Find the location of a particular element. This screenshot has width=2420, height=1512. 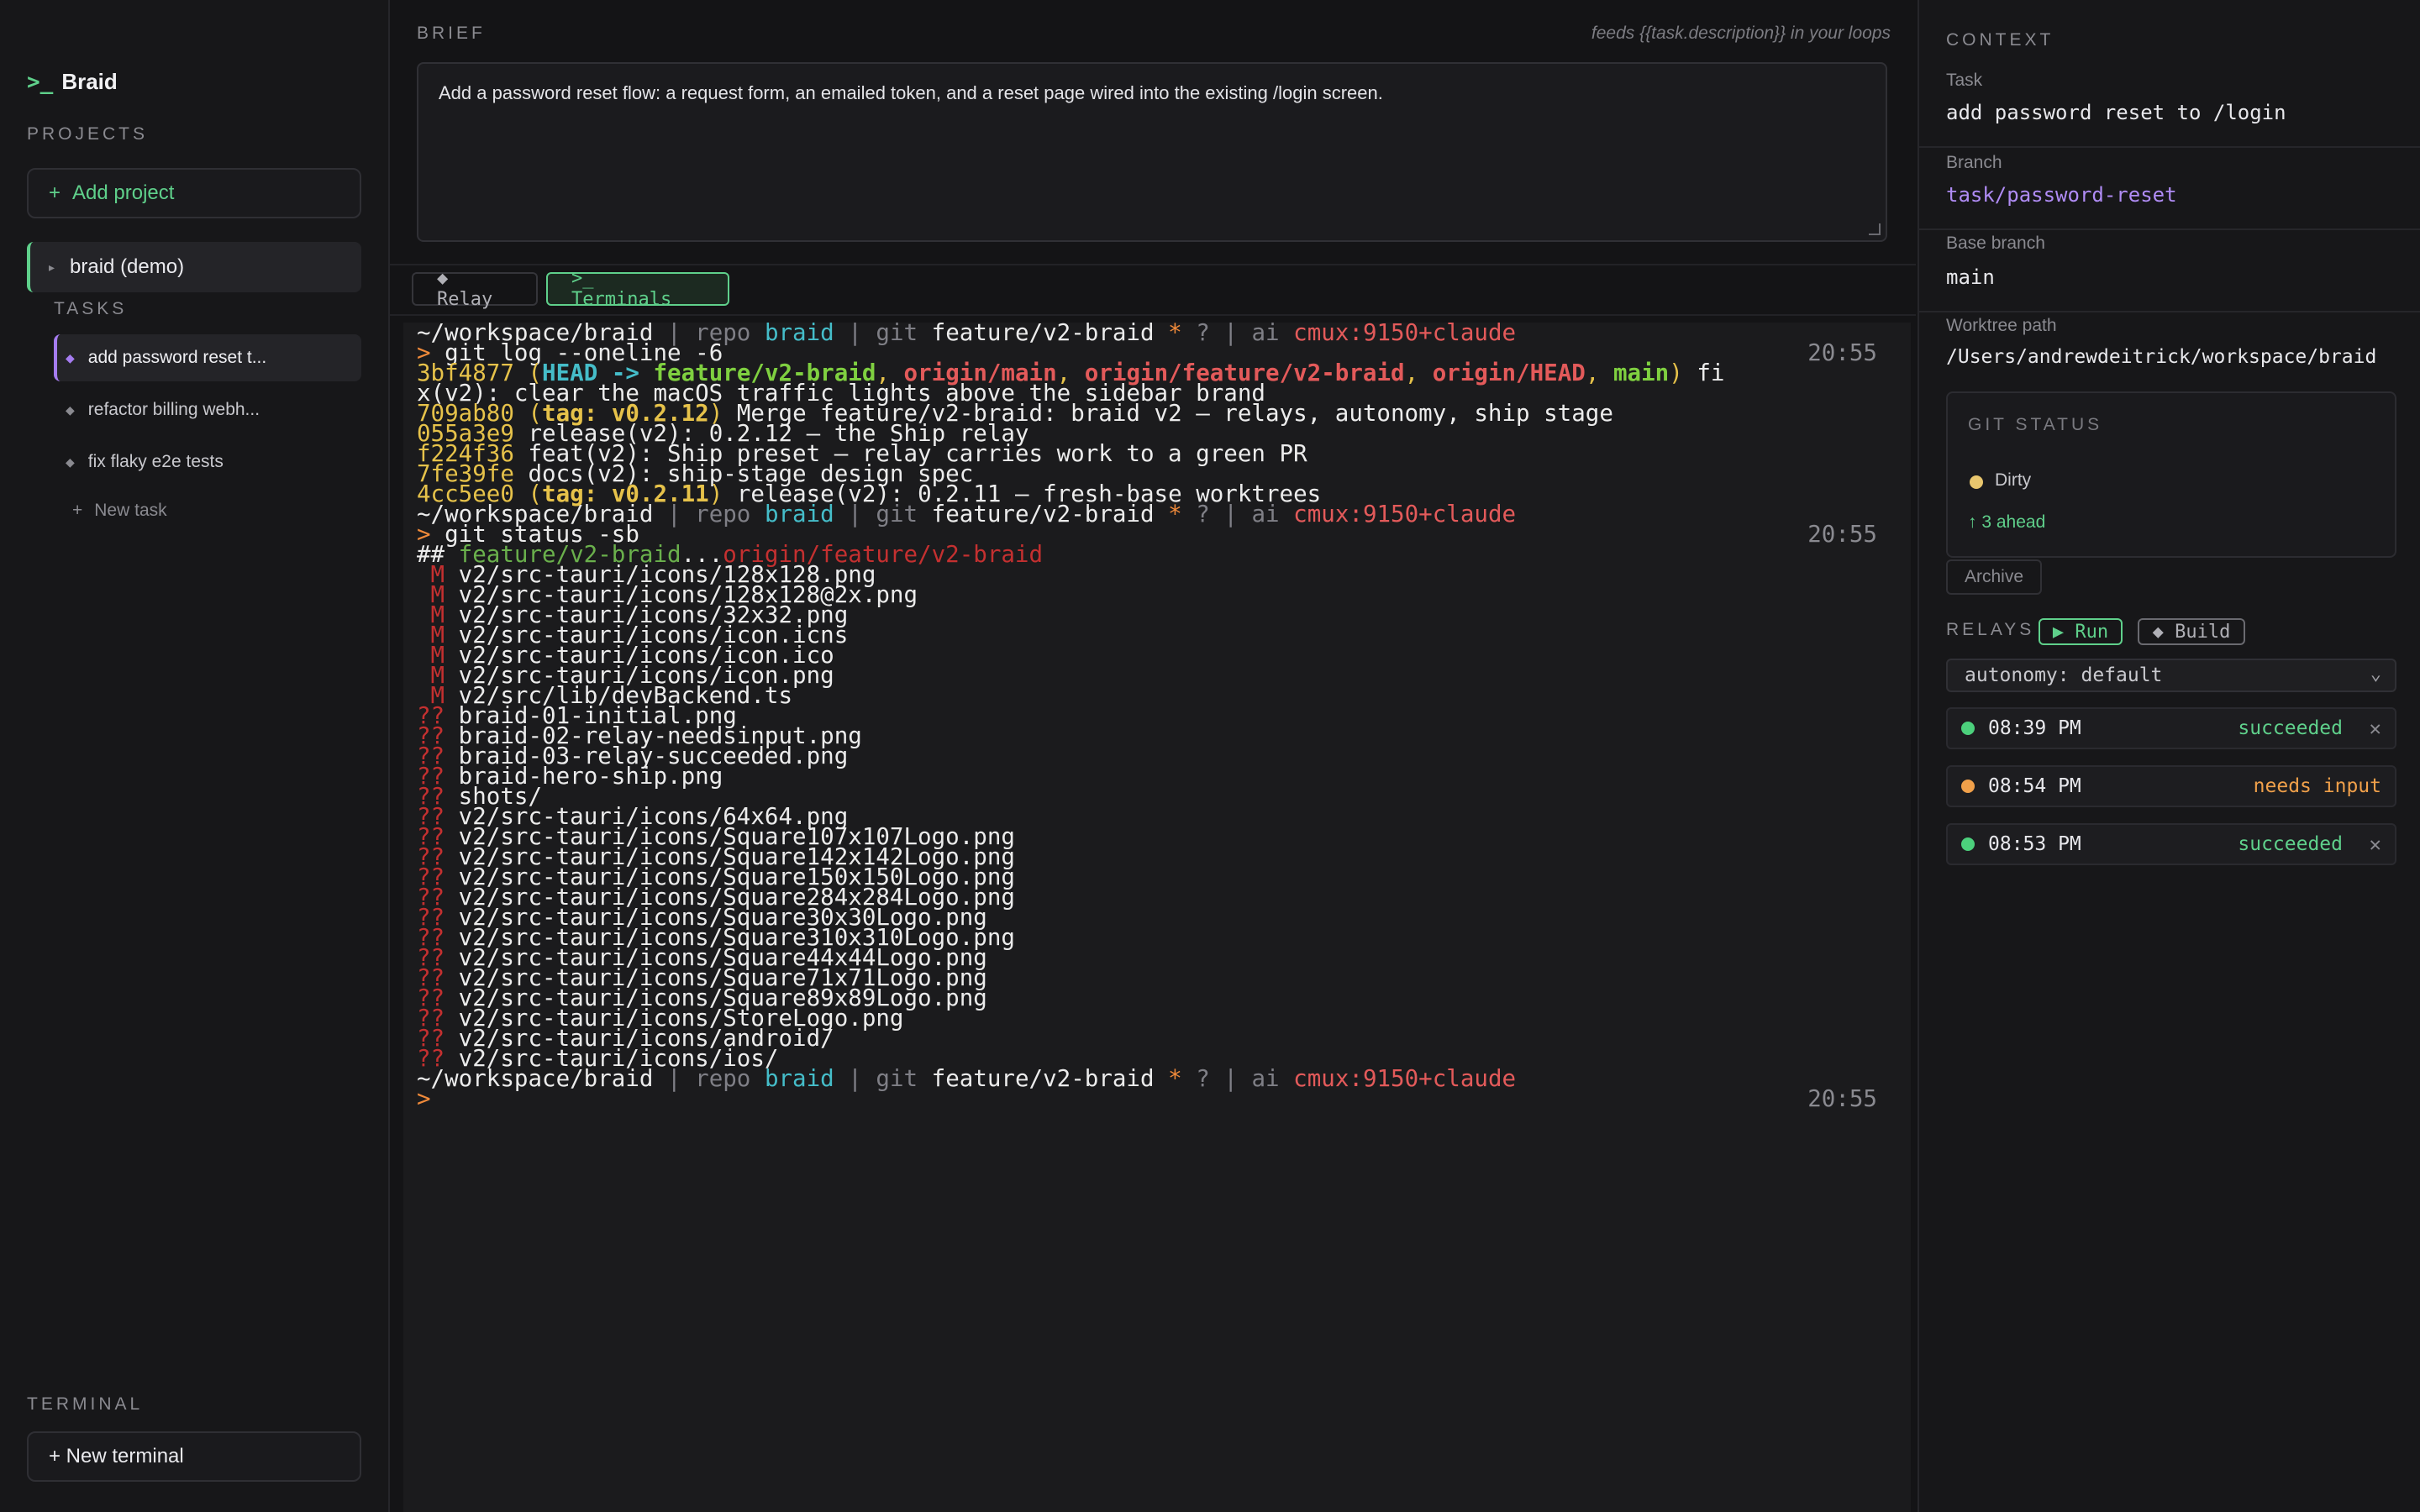

relay-status: needs input is located at coordinates (2317, 786).